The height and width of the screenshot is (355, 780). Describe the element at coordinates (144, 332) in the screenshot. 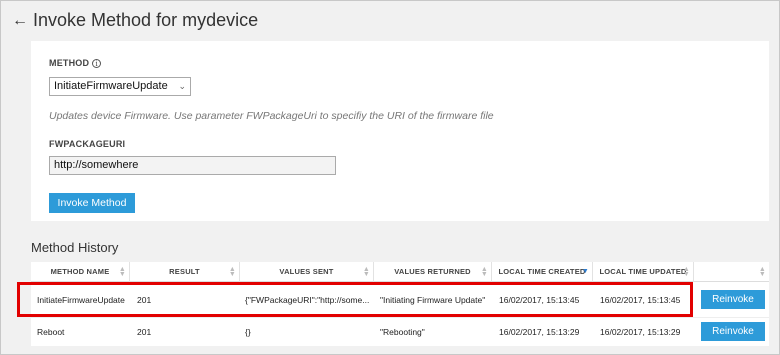

I see `cell-result: 201` at that location.